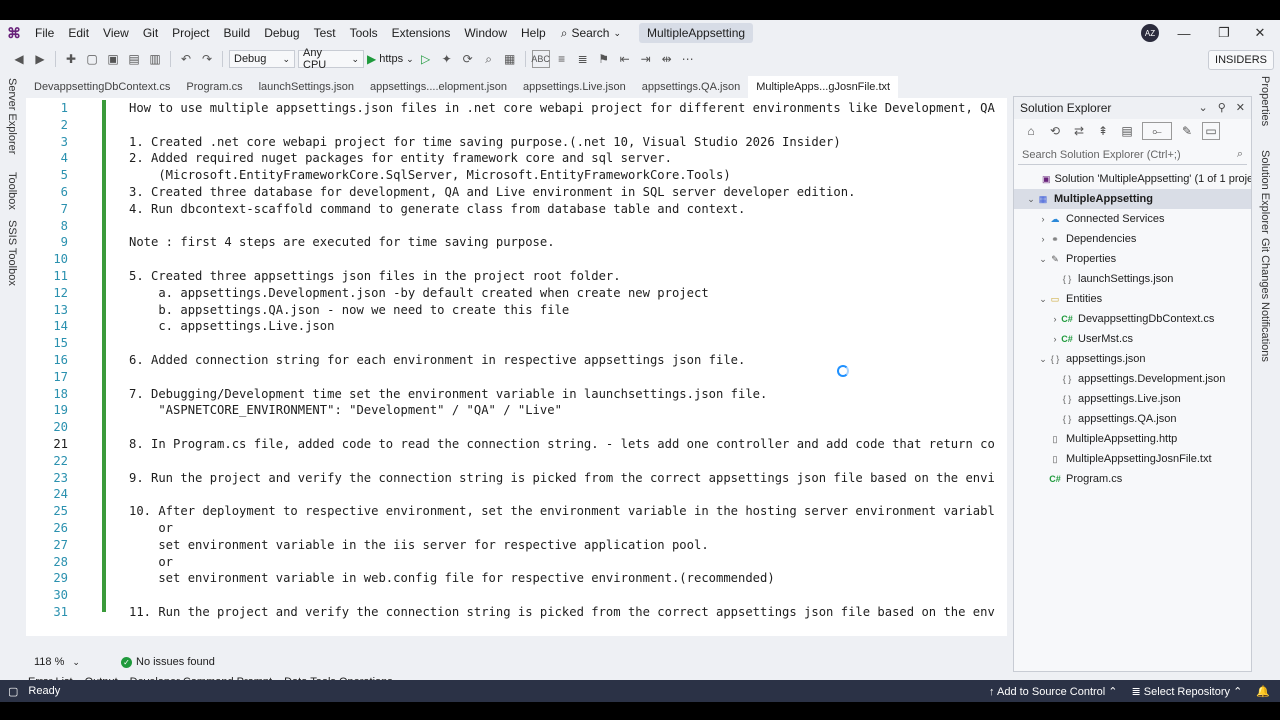 The image size is (1280, 720). What do you see at coordinates (1150, 33) in the screenshot?
I see `avatar: AZ` at bounding box center [1150, 33].